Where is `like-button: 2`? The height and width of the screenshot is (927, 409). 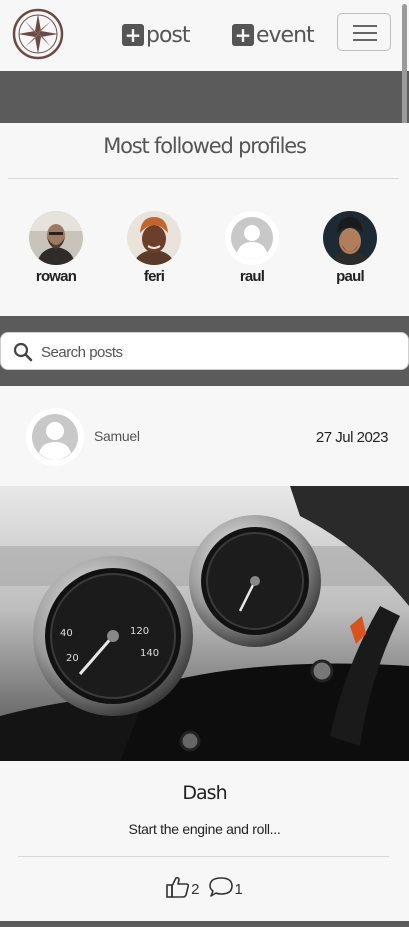
like-button: 2 is located at coordinates (183, 887).